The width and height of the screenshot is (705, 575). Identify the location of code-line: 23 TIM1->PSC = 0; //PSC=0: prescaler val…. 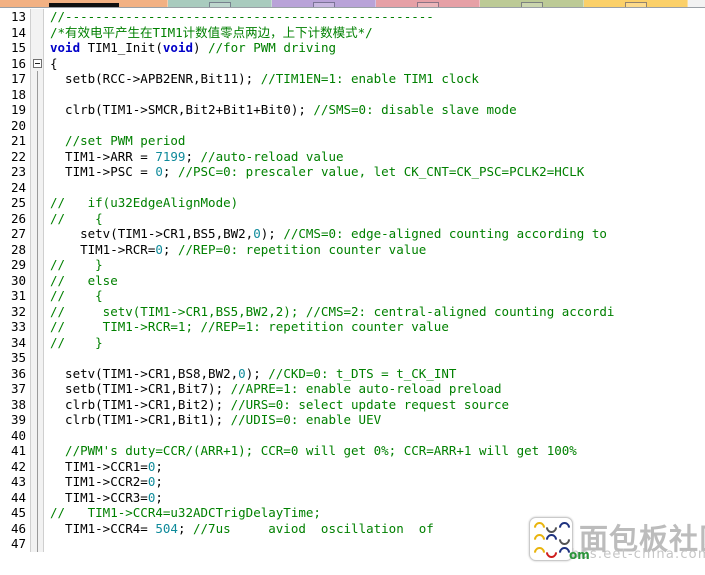
(352, 172).